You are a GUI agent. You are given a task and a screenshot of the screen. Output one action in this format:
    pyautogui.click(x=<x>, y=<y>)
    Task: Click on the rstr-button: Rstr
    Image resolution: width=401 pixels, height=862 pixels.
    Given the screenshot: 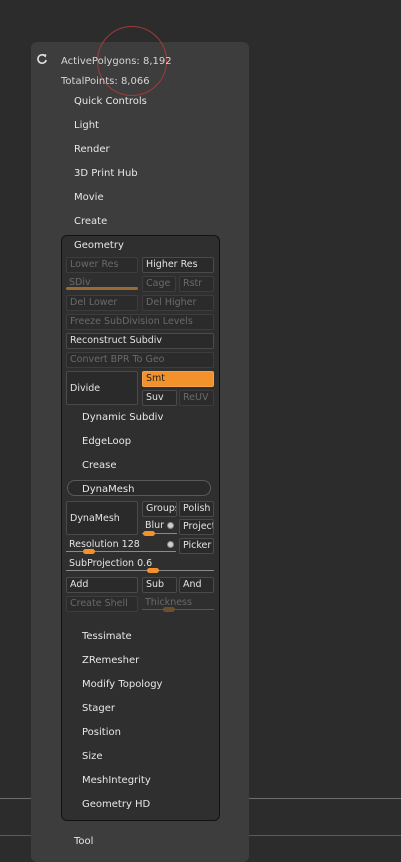 What is the action you would take?
    pyautogui.click(x=196, y=284)
    